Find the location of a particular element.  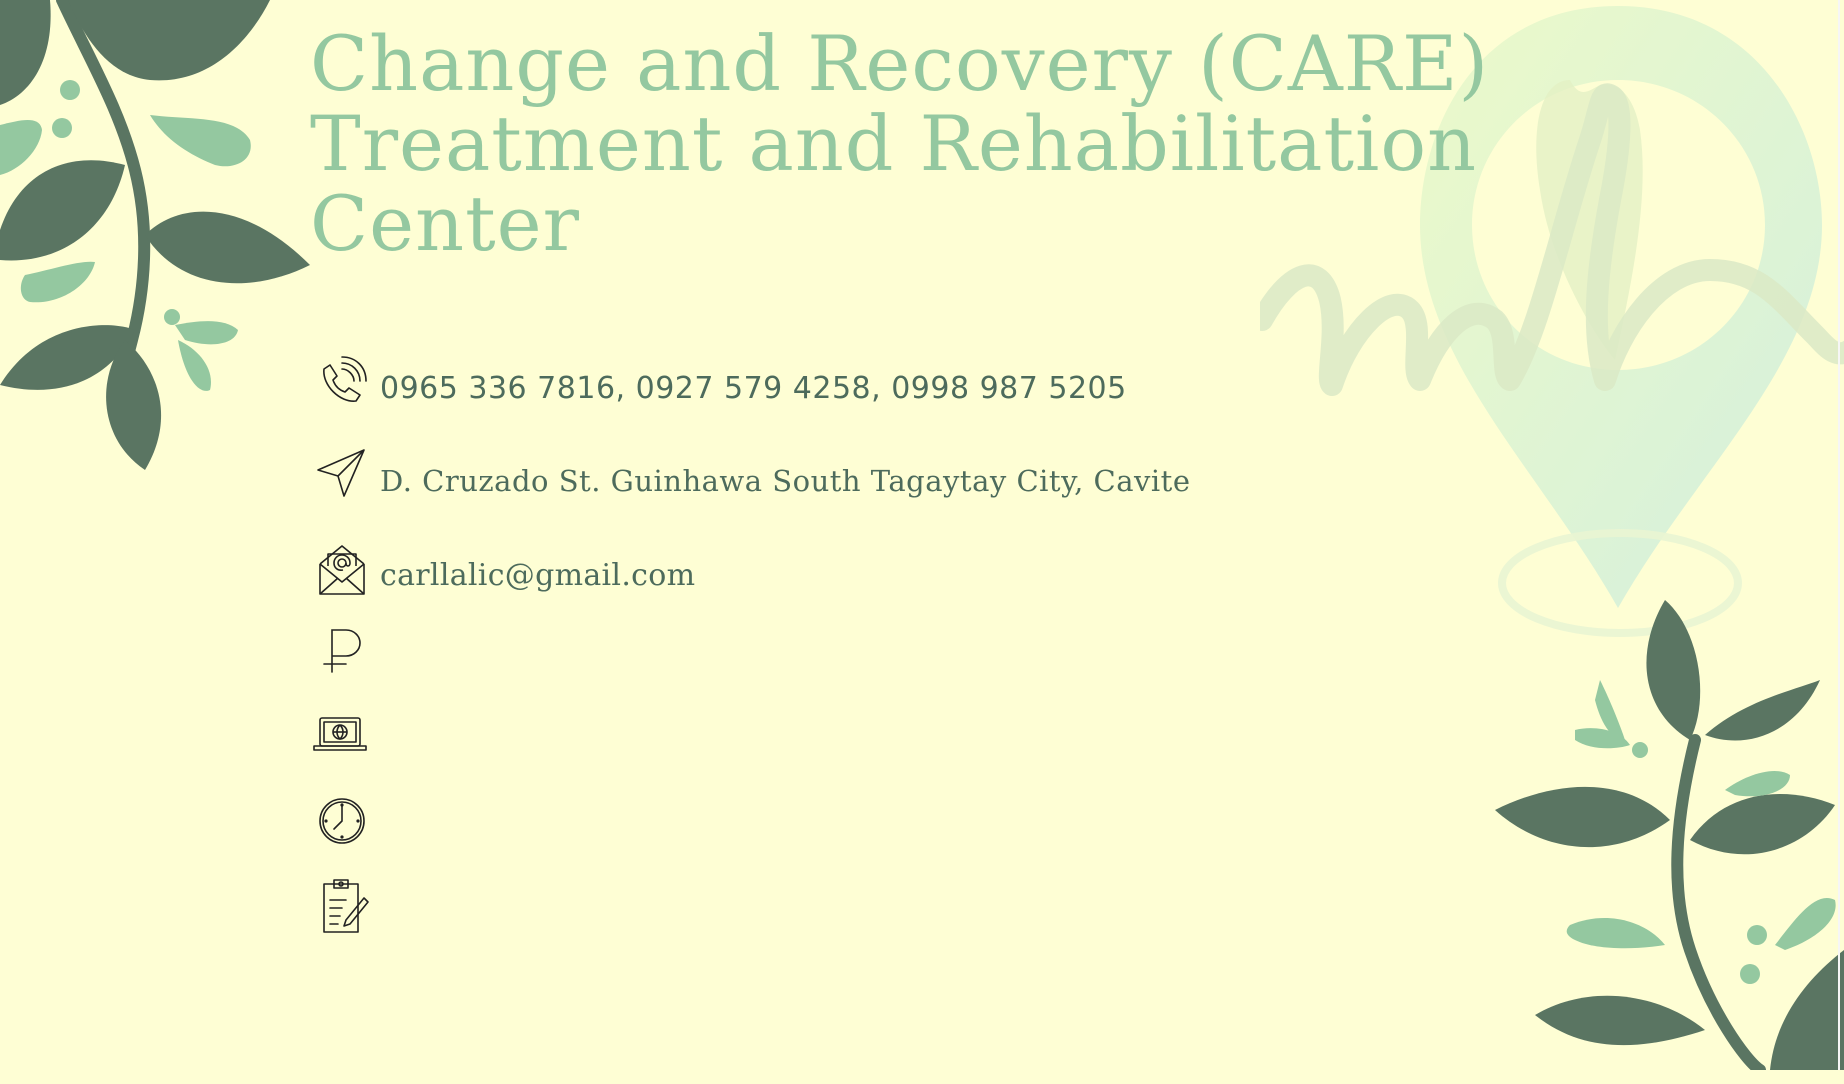

price-row is located at coordinates (810, 652).